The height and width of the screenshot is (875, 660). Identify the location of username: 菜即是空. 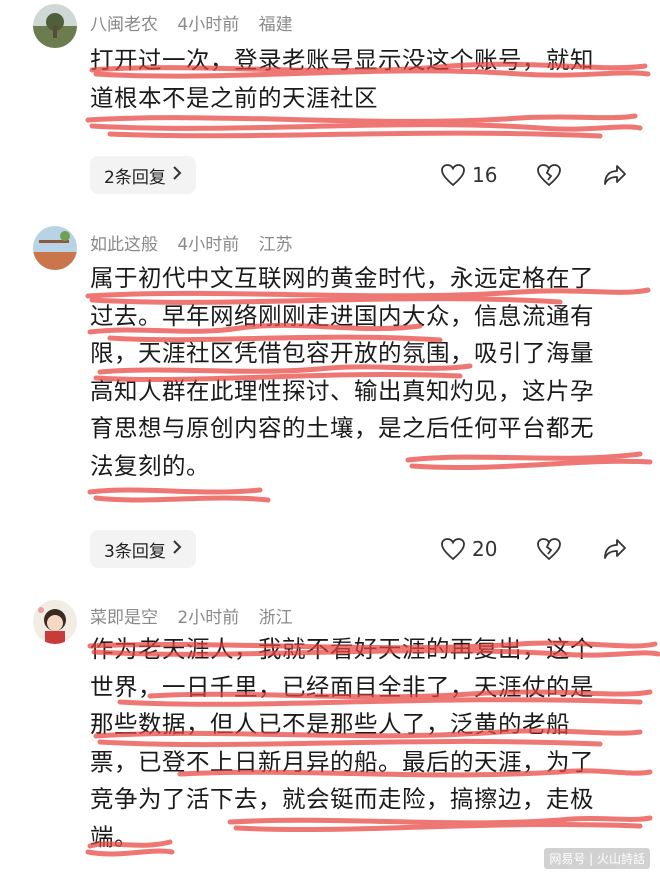
(124, 618).